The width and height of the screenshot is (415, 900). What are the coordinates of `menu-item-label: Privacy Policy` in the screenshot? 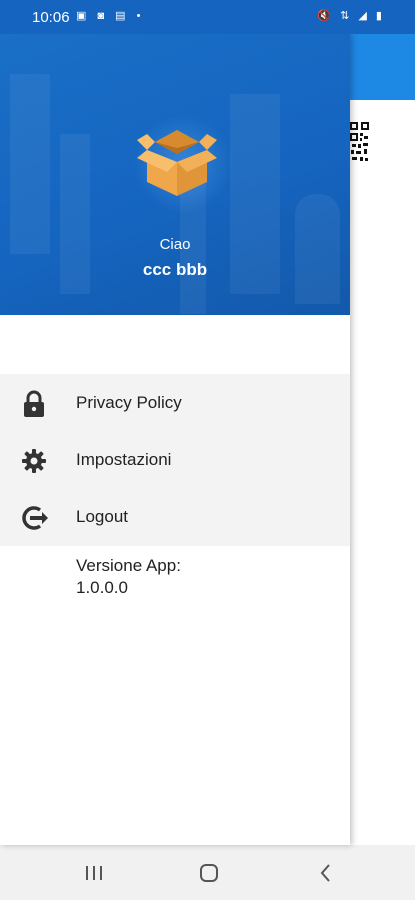 It's located at (129, 402).